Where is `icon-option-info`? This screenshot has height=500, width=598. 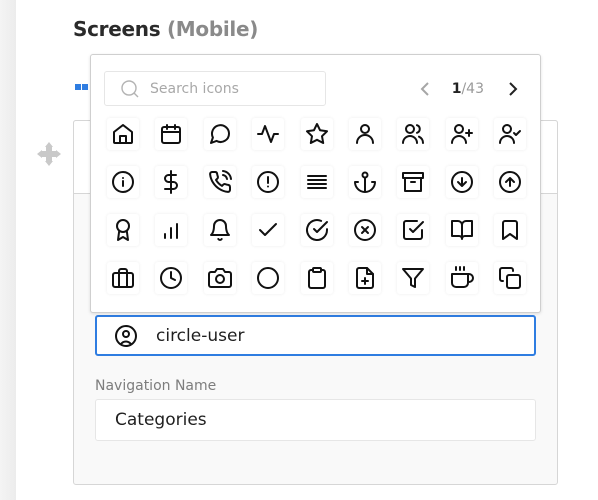 icon-option-info is located at coordinates (123, 182).